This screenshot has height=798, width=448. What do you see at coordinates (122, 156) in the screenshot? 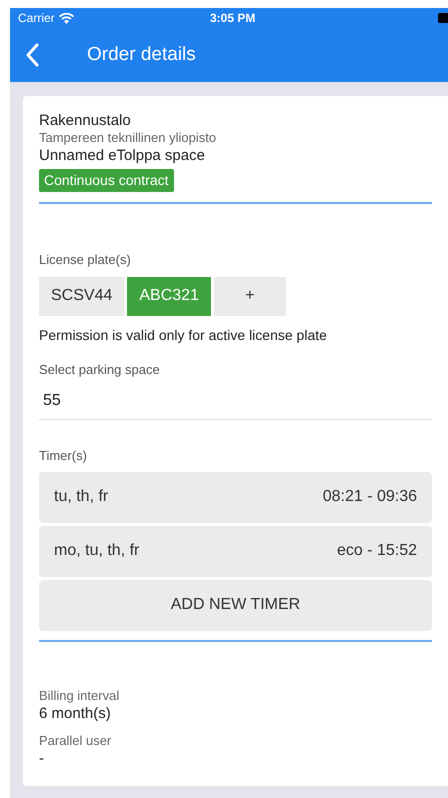
I see `space-name: Unnamed eTolppa space` at bounding box center [122, 156].